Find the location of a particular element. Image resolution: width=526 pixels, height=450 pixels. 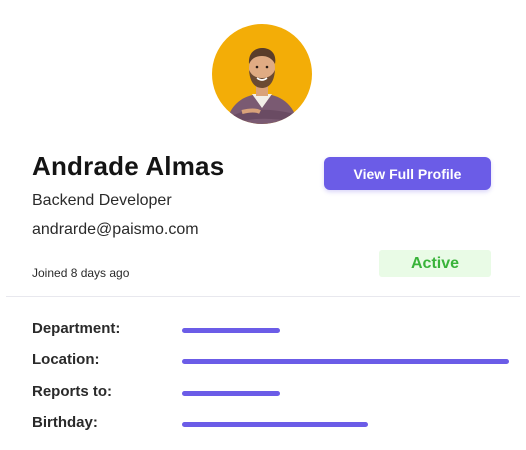

avatar is located at coordinates (262, 74).